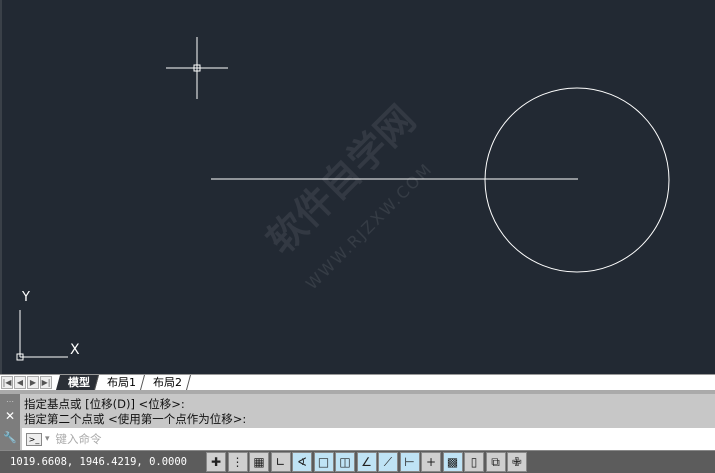 The image size is (715, 473). I want to click on command-input: >_ ▾ 键入命令, so click(368, 439).